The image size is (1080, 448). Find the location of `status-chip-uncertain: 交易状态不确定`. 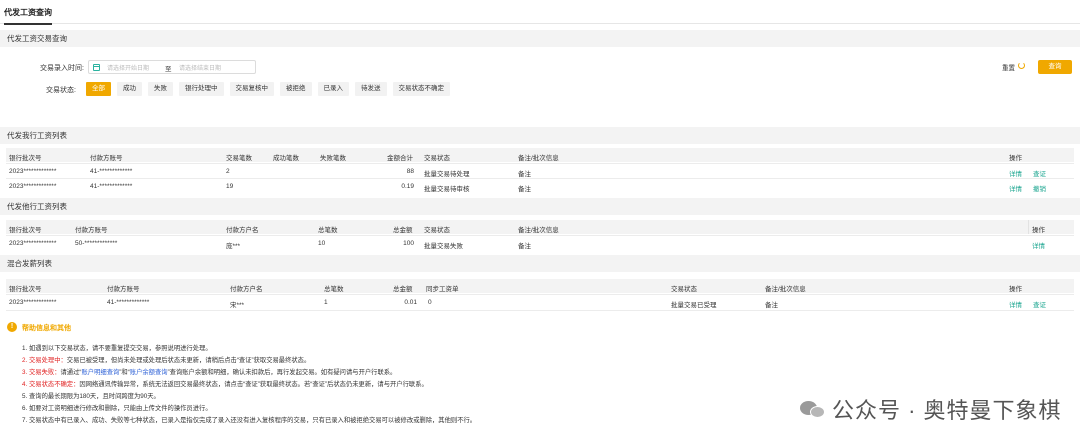

status-chip-uncertain: 交易状态不确定 is located at coordinates (421, 89).